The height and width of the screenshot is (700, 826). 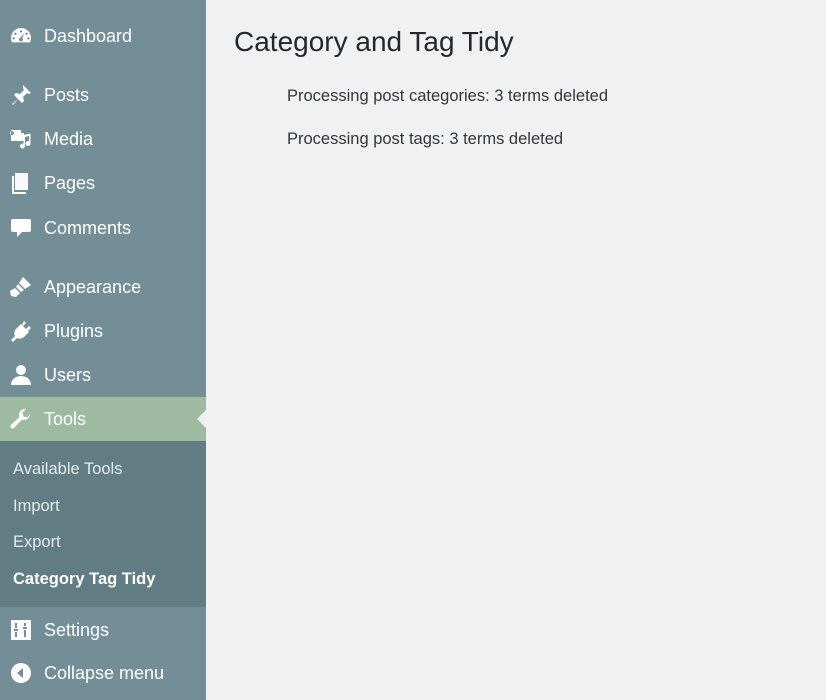 What do you see at coordinates (21, 673) in the screenshot?
I see `collapse-arrow-icon` at bounding box center [21, 673].